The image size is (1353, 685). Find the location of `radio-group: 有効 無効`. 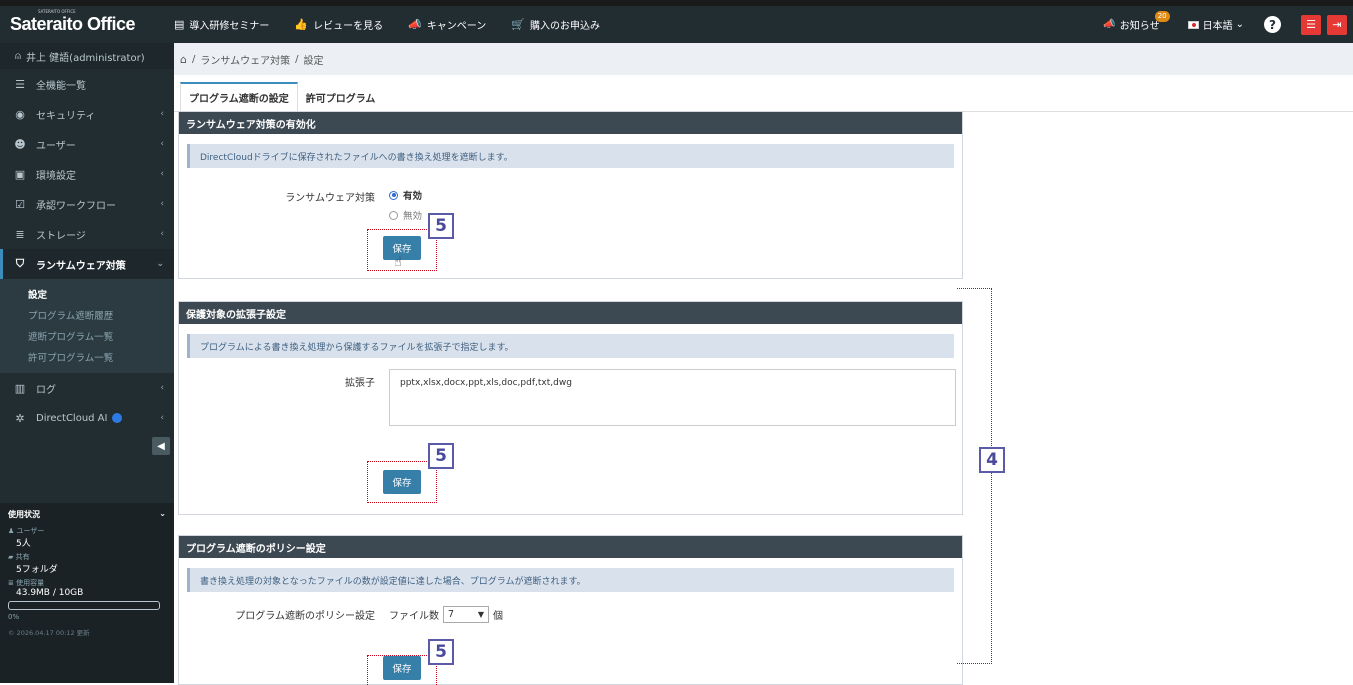

radio-group: 有効 無効 is located at coordinates (405, 208).